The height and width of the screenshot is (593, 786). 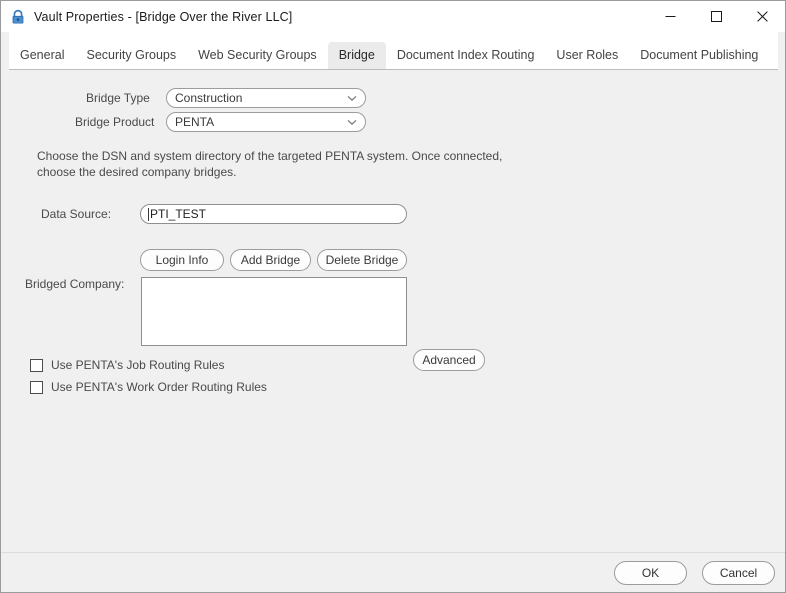 I want to click on minimize-icon, so click(x=670, y=16).